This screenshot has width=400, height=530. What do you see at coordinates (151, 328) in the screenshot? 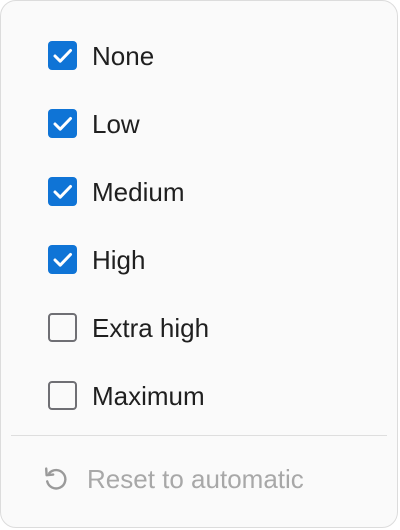
I see `option-label: Extra high` at bounding box center [151, 328].